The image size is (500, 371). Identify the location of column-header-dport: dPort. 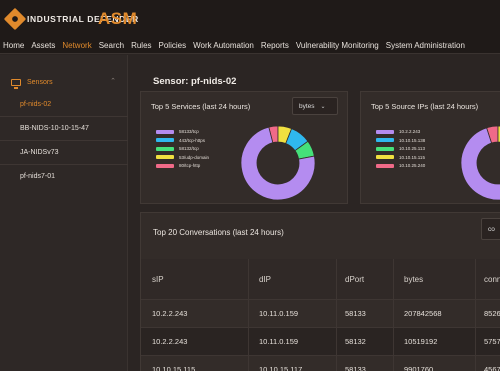
(354, 279).